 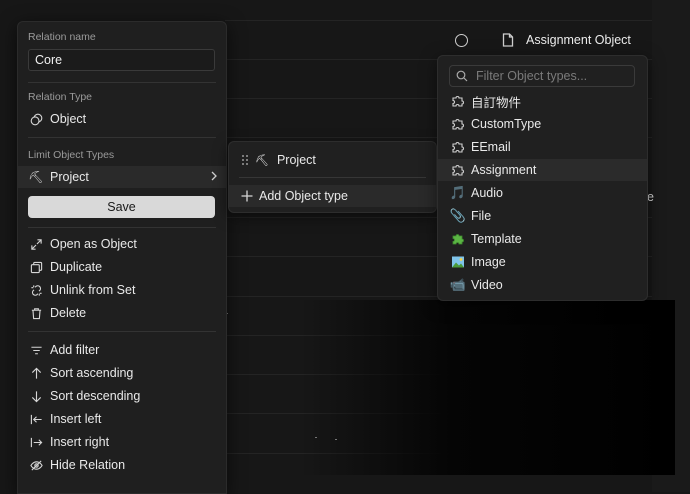 What do you see at coordinates (458, 239) in the screenshot?
I see `green-puzzle-icon` at bounding box center [458, 239].